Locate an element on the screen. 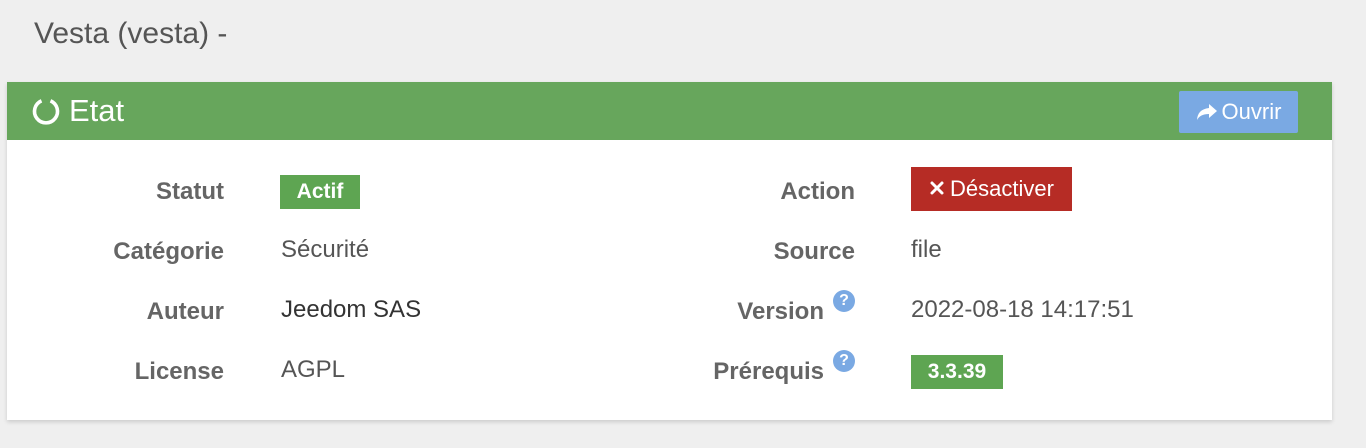 The width and height of the screenshot is (1366, 448). source-label: Source is located at coordinates (814, 251).